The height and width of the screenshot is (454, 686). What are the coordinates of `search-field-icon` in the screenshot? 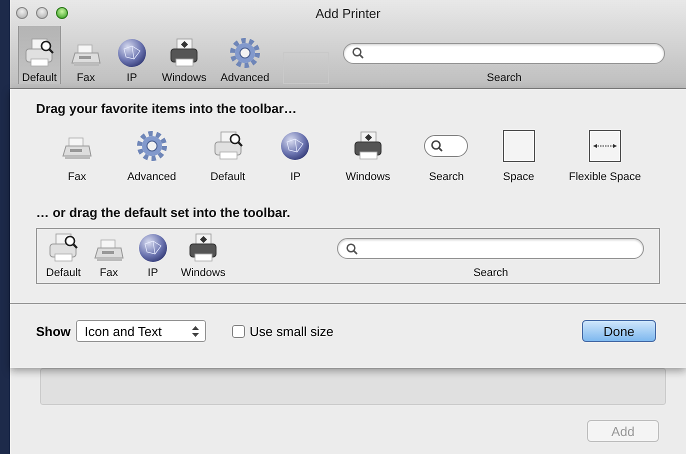 It's located at (446, 146).